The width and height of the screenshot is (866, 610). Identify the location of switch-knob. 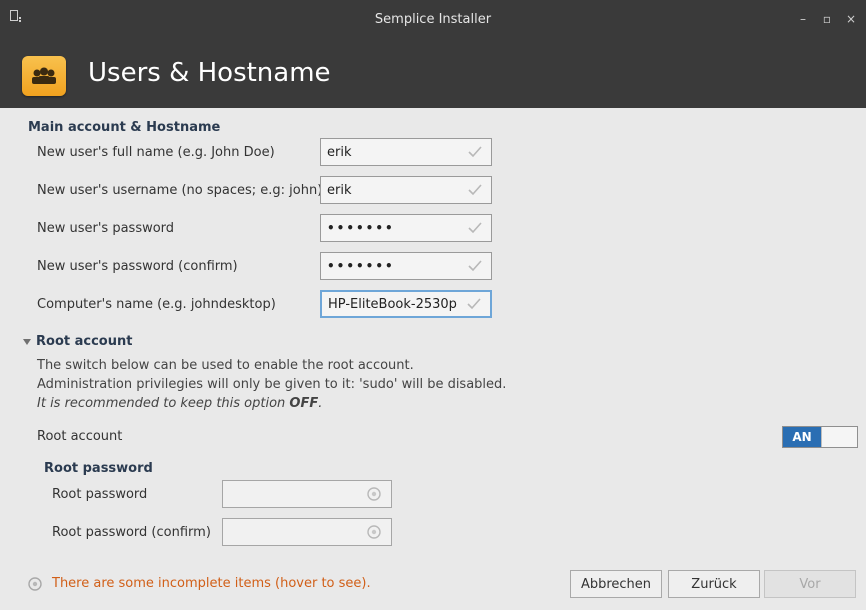
(839, 437).